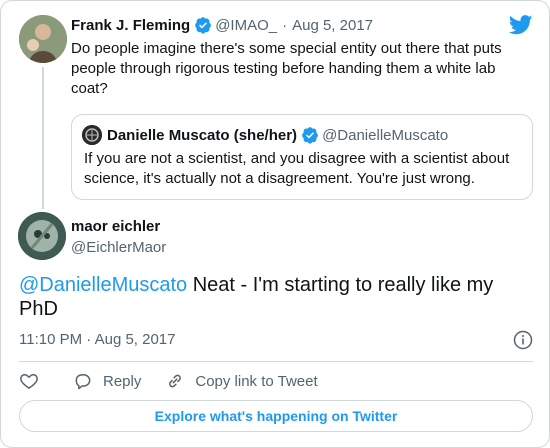 The image size is (550, 448). What do you see at coordinates (276, 416) in the screenshot?
I see `explore-twitter-button: Explore what's happening on Twitter` at bounding box center [276, 416].